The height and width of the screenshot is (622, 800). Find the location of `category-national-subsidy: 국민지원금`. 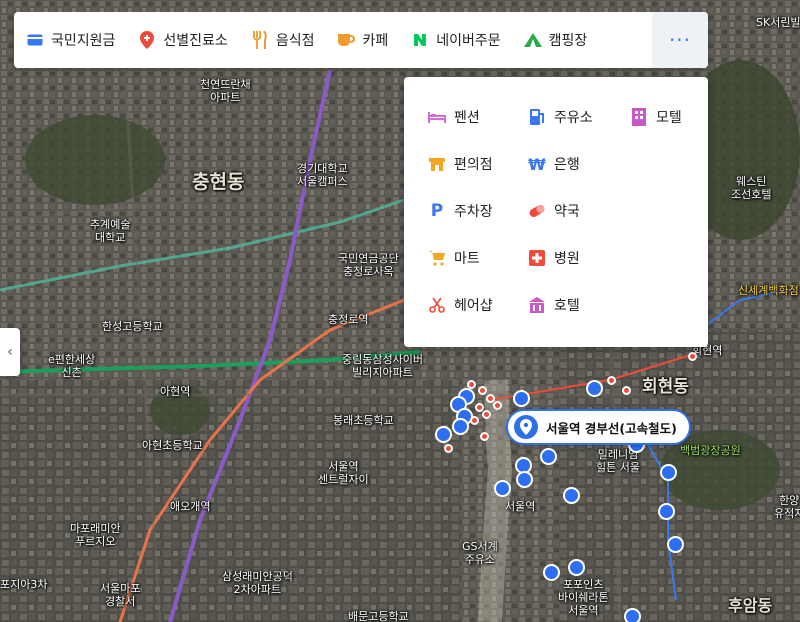

category-national-subsidy: 국민지원금 is located at coordinates (70, 40).